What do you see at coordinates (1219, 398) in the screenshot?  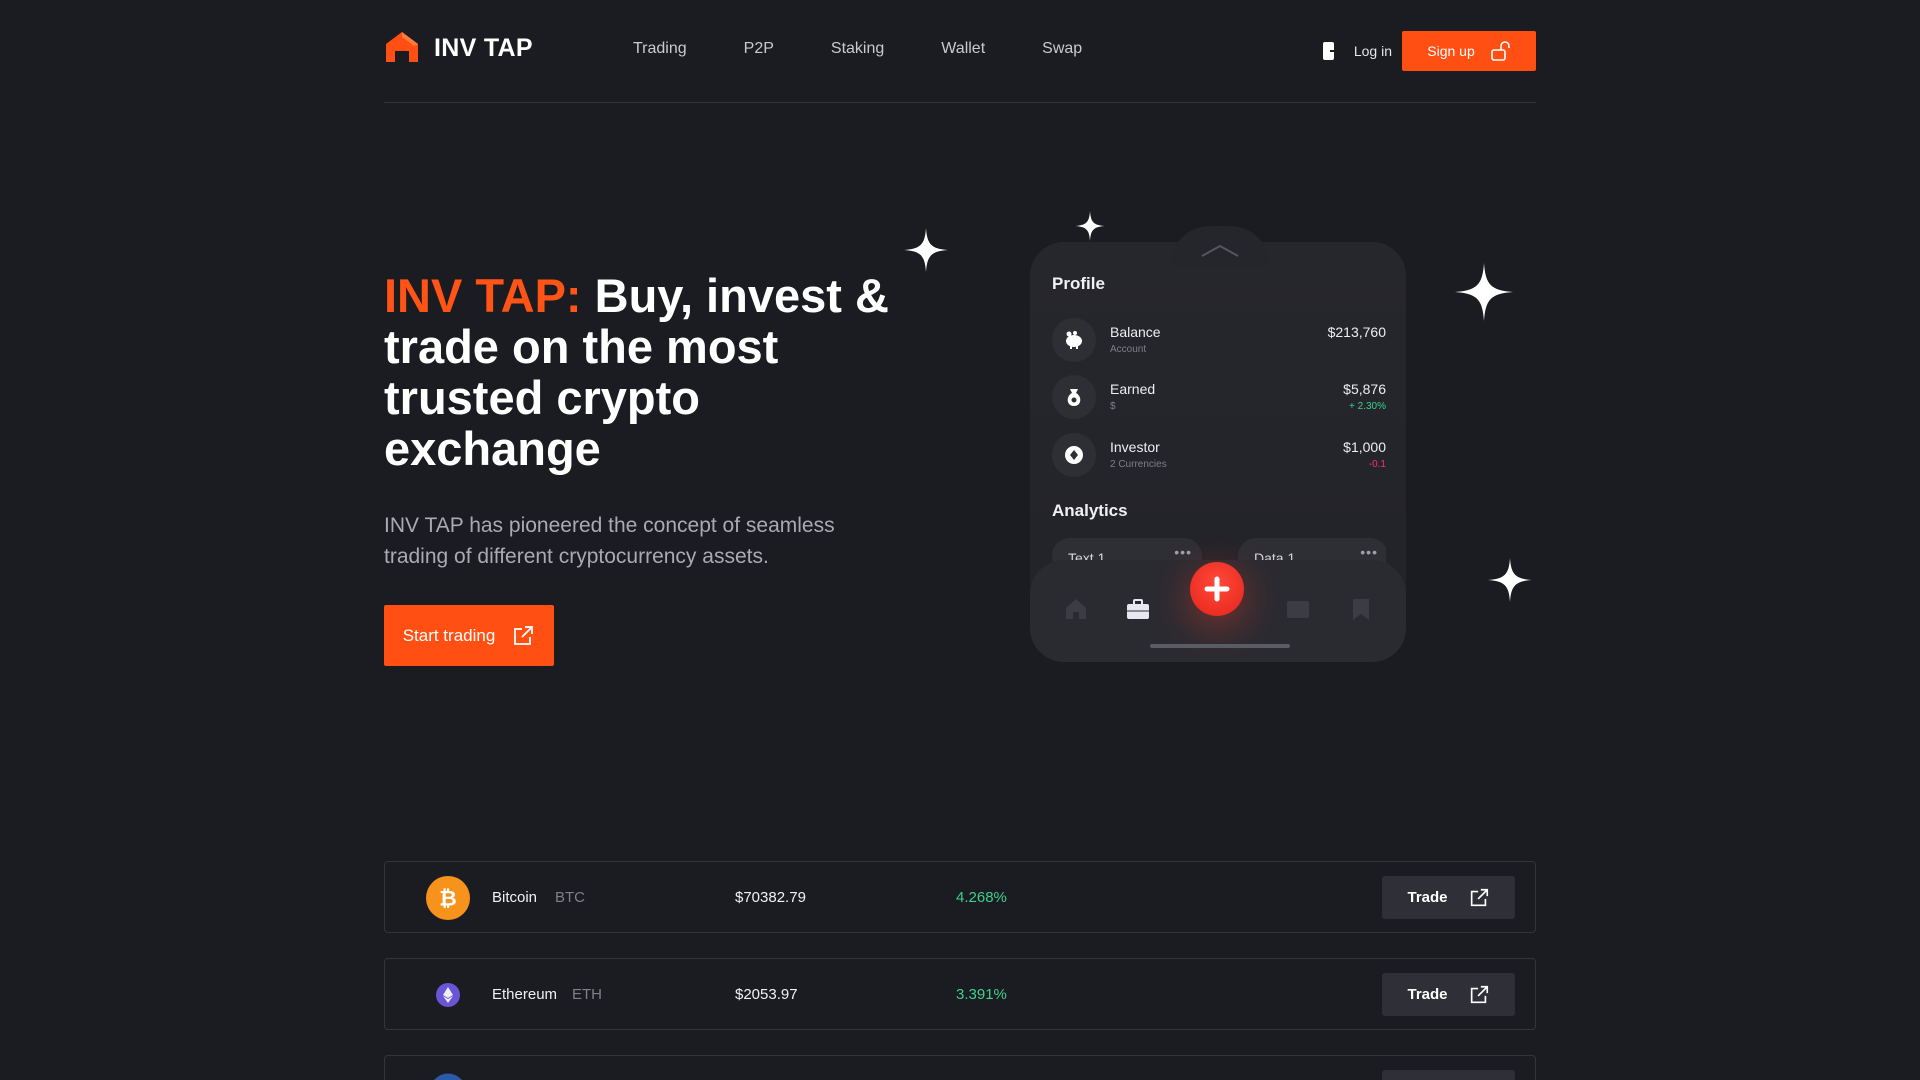 I see `profile-row-earned: Earned $ $5,876 + 2.30%` at bounding box center [1219, 398].